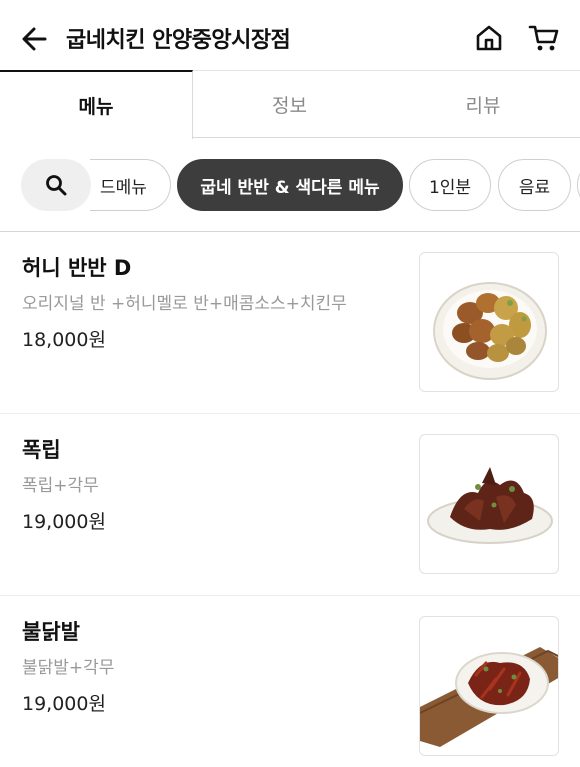 The image size is (580, 767). Describe the element at coordinates (64, 340) in the screenshot. I see `menu-item-price: 18,000원` at that location.